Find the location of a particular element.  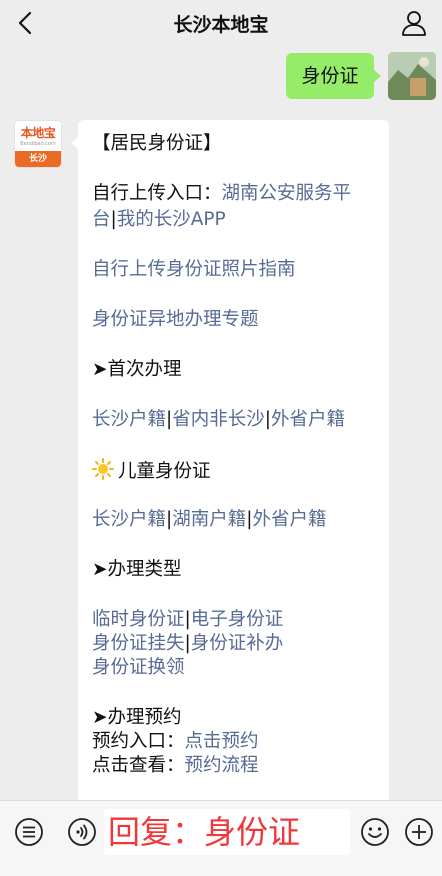

message-heading: 【居民身份证】 is located at coordinates (157, 143).